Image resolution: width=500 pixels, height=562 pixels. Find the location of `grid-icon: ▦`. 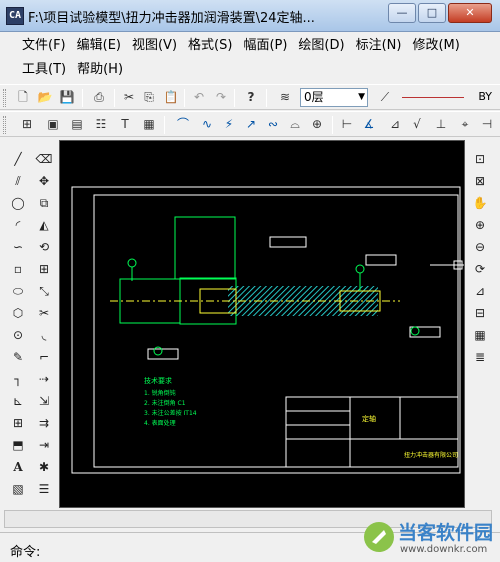

grid-icon: ▦ is located at coordinates (480, 335).